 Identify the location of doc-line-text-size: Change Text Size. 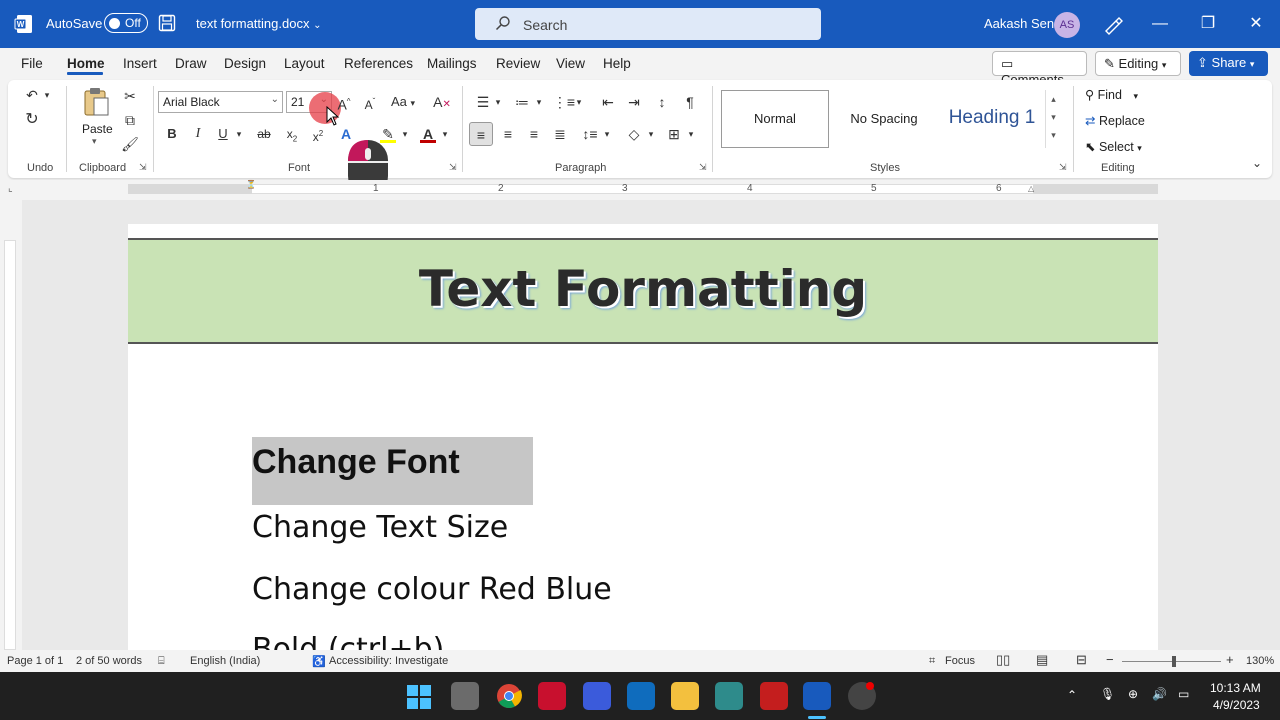
(380, 527).